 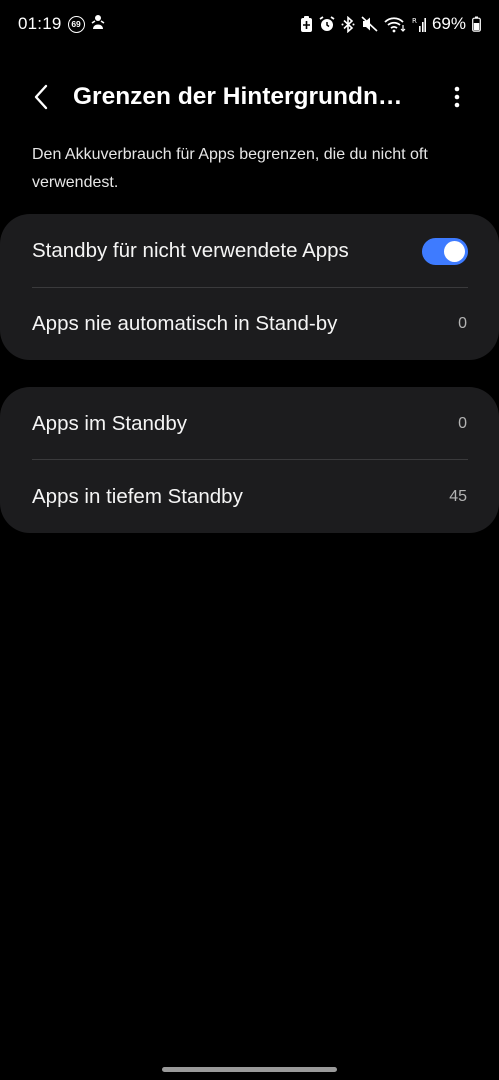 I want to click on apps-in-standby-count: 0, so click(x=462, y=423).